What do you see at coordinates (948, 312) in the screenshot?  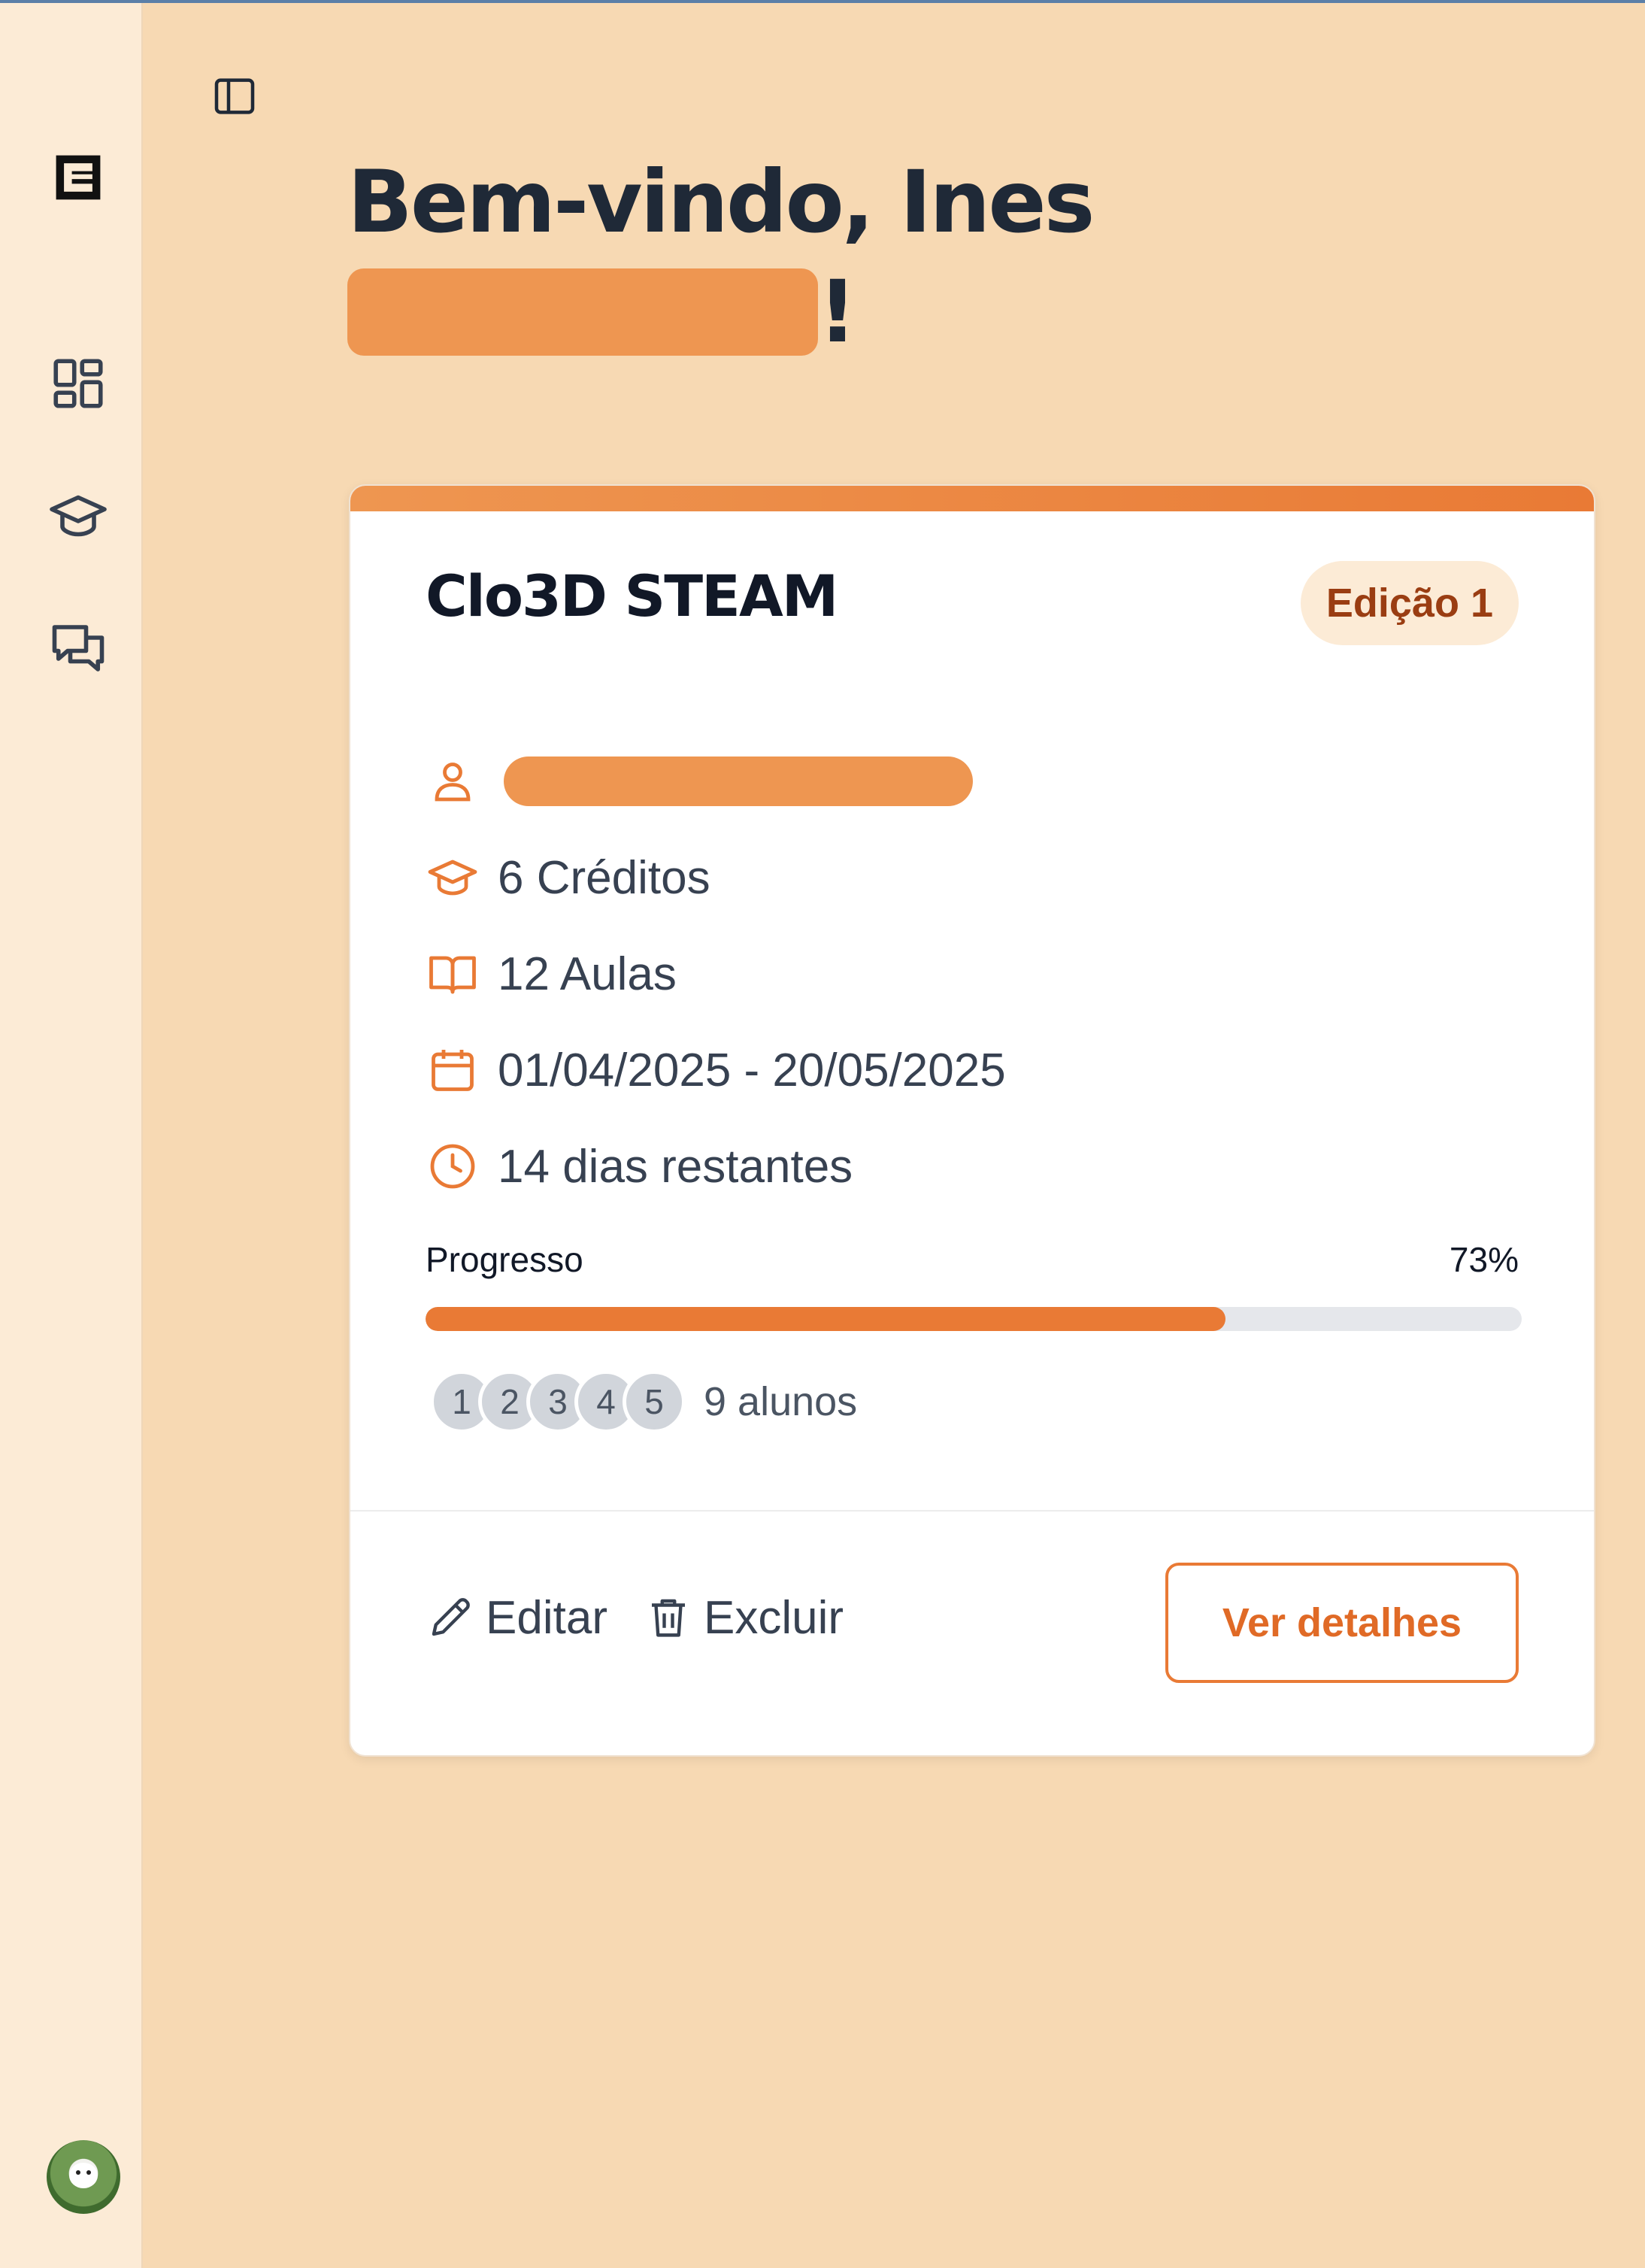 I see `welcome-name-row: !` at bounding box center [948, 312].